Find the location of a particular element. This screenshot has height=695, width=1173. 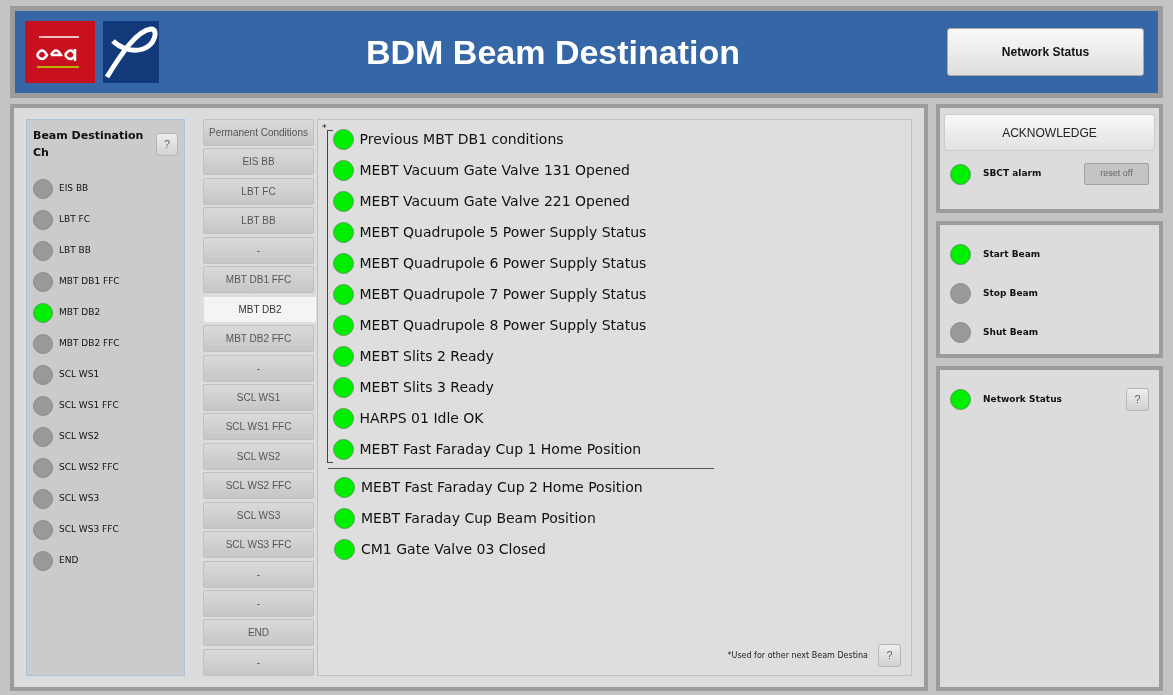

condition-label: MEBT Fast Faraday Cup 1 Home Position is located at coordinates (500, 449).